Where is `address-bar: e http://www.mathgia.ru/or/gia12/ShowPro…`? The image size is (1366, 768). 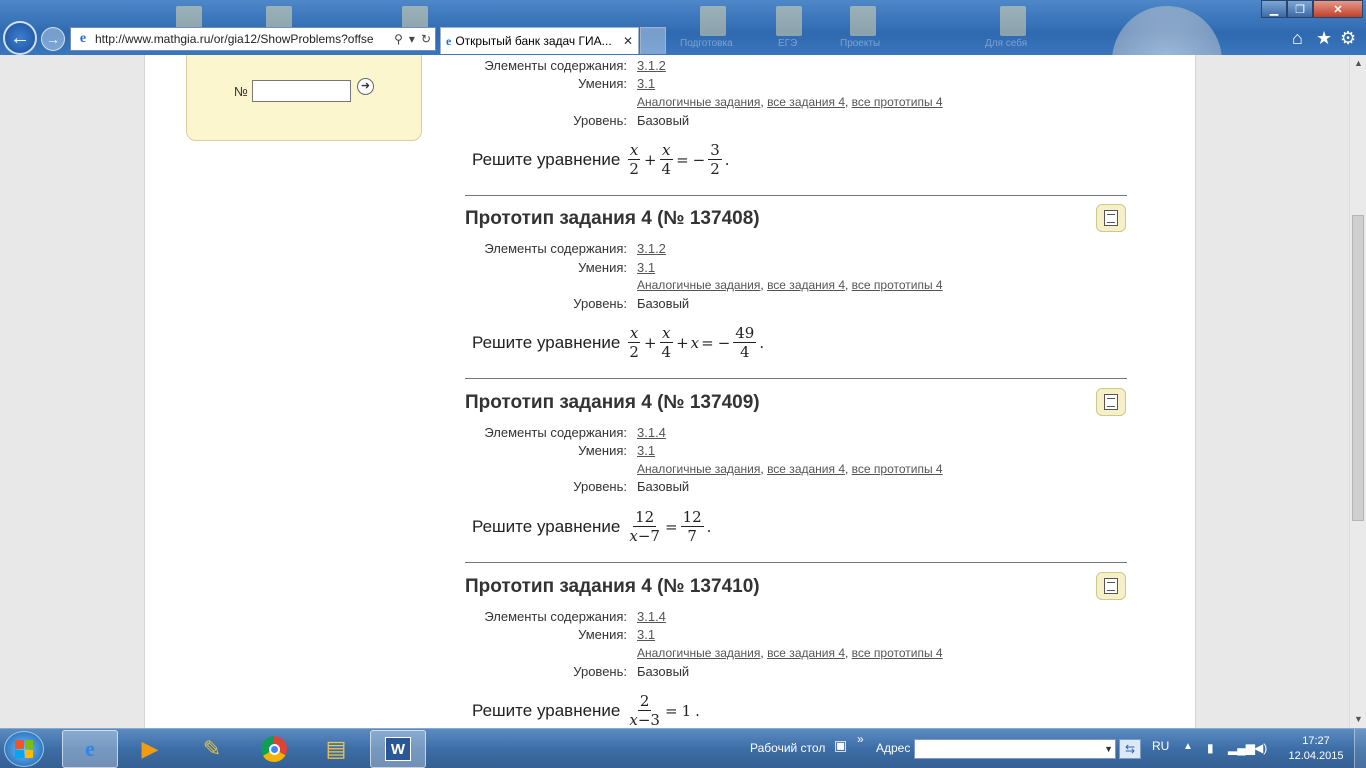
address-bar: e http://www.mathgia.ru/or/gia12/ShowPro… is located at coordinates (253, 39).